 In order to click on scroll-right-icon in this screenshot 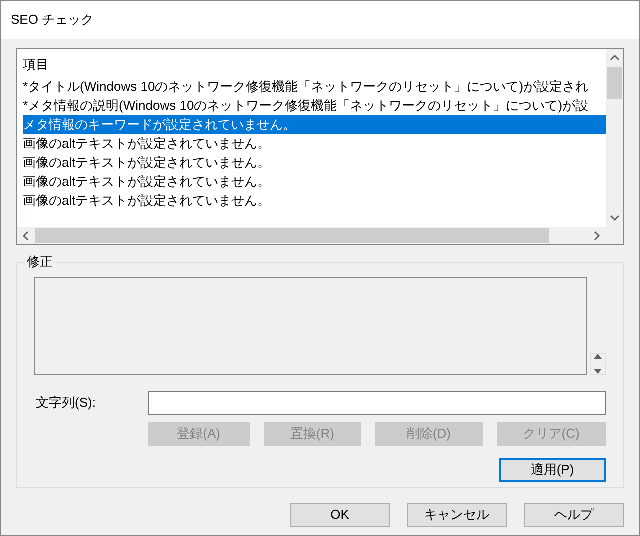, I will do `click(597, 235)`.